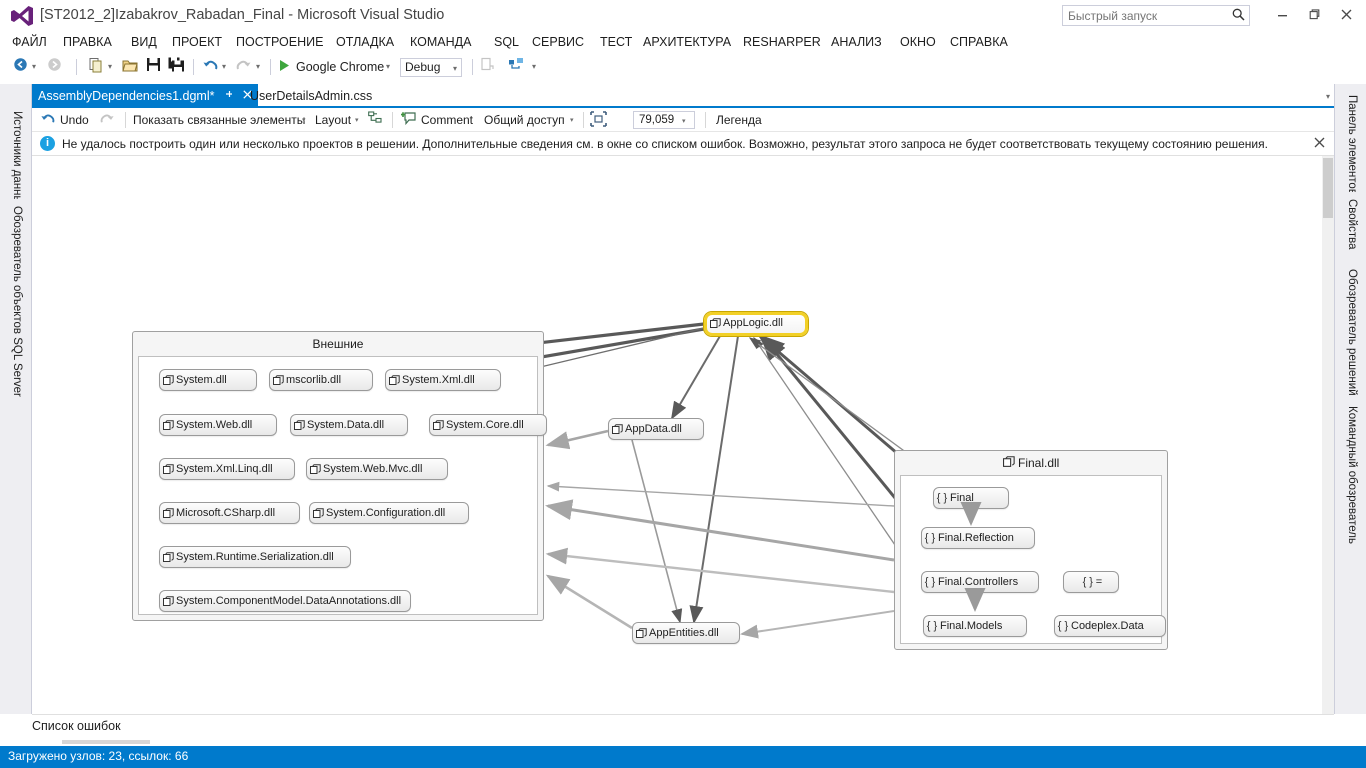 The height and width of the screenshot is (768, 1366). Describe the element at coordinates (153, 67) in the screenshot. I see `save-icon` at that location.